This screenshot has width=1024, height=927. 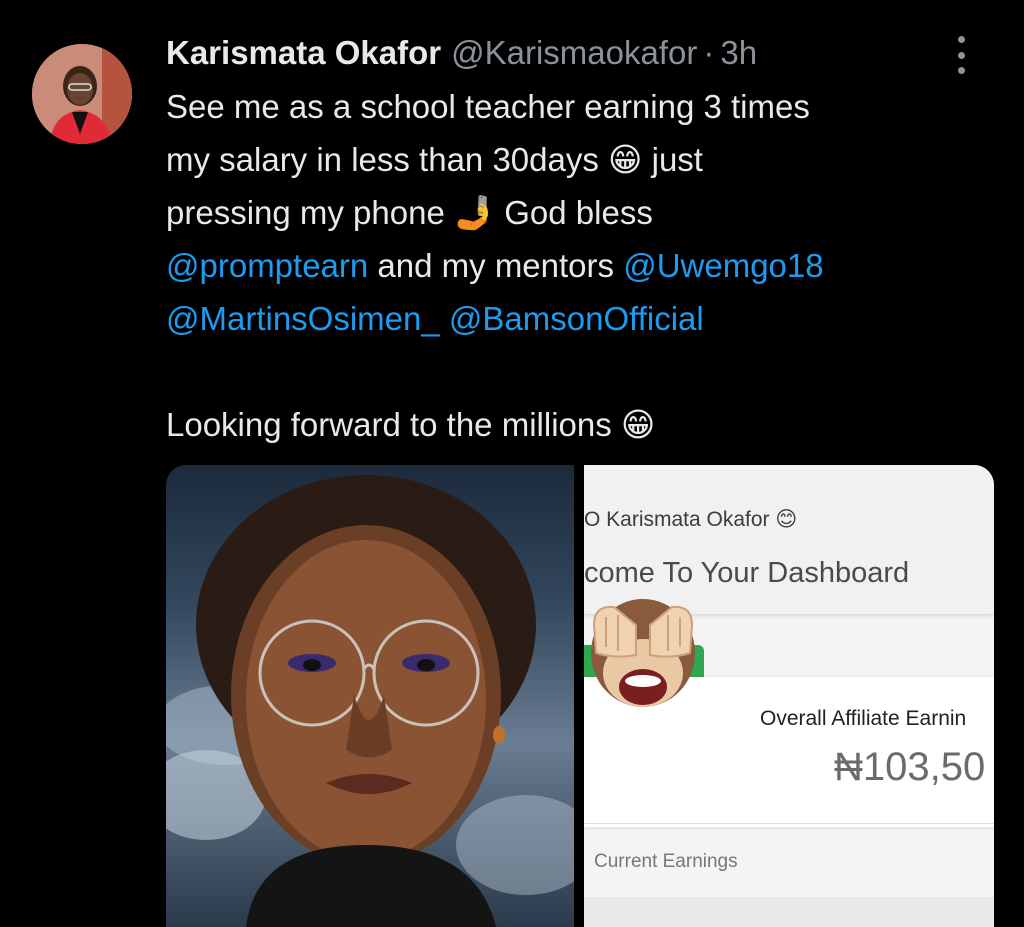 I want to click on dashboard-welcome: come To Your Dashboard, so click(x=747, y=573).